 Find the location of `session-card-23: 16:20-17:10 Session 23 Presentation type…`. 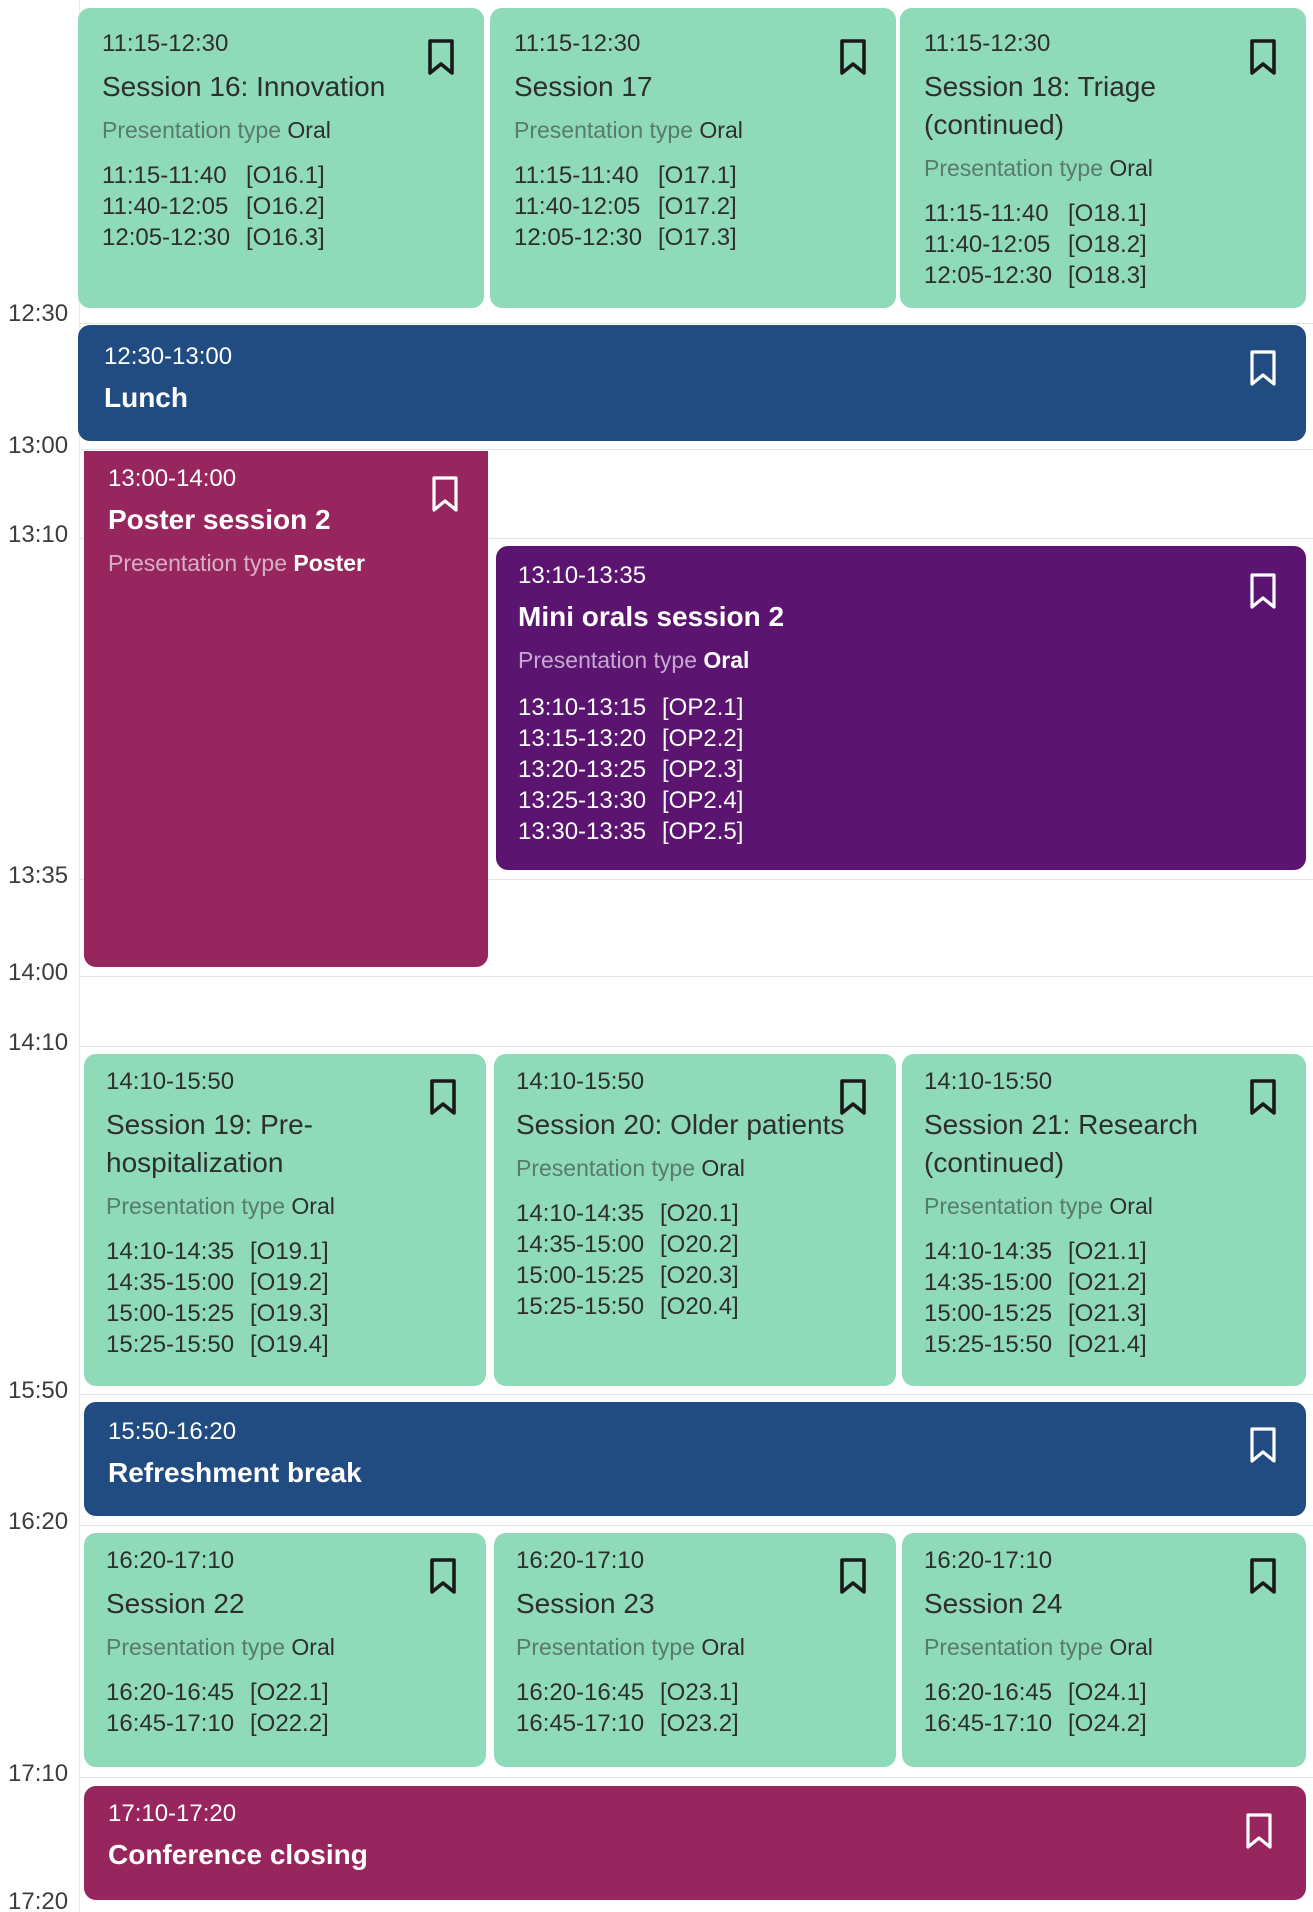

session-card-23: 16:20-17:10 Session 23 Presentation type… is located at coordinates (695, 1650).